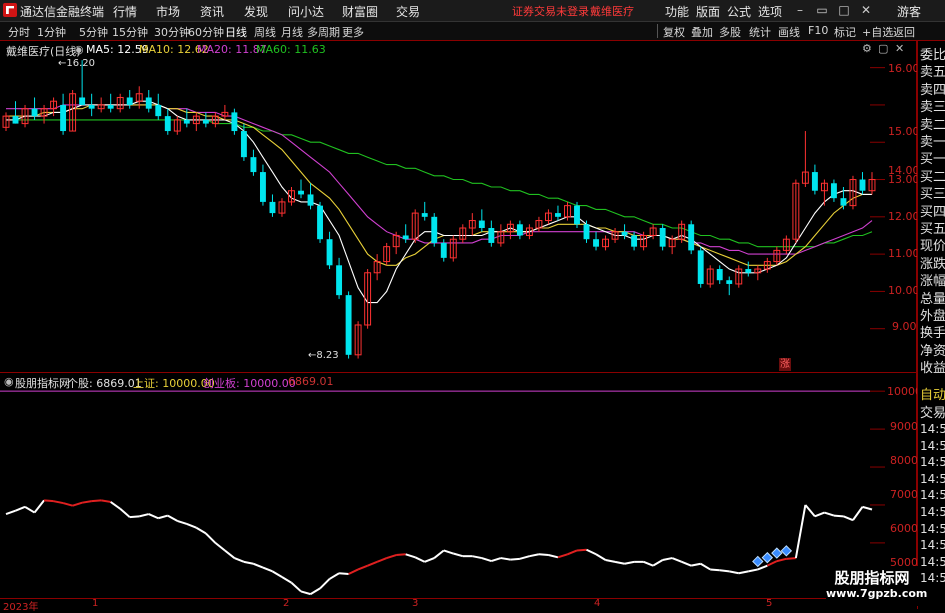  Describe the element at coordinates (256, 11) in the screenshot. I see `menu-discover: 发现` at that location.